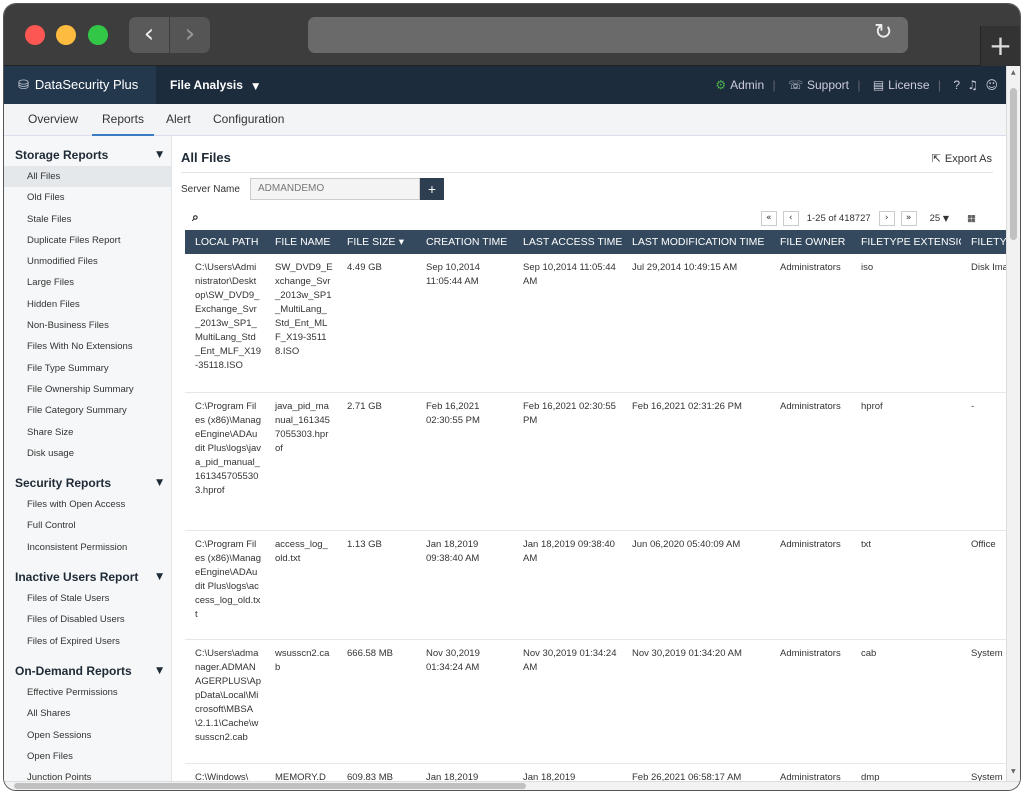 The width and height of the screenshot is (1024, 794). What do you see at coordinates (87, 368) in the screenshot?
I see `sidebar-item: File Type Summary` at bounding box center [87, 368].